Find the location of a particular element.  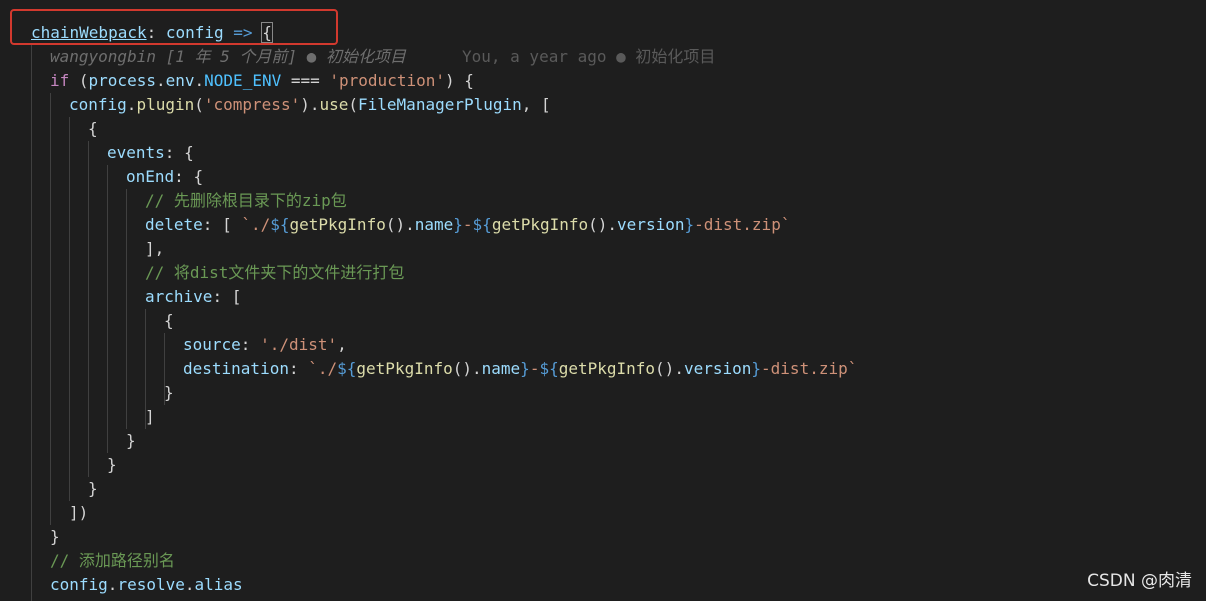

git-lens-annotation: You, a year ago ● 初始化项目 is located at coordinates (588, 56).